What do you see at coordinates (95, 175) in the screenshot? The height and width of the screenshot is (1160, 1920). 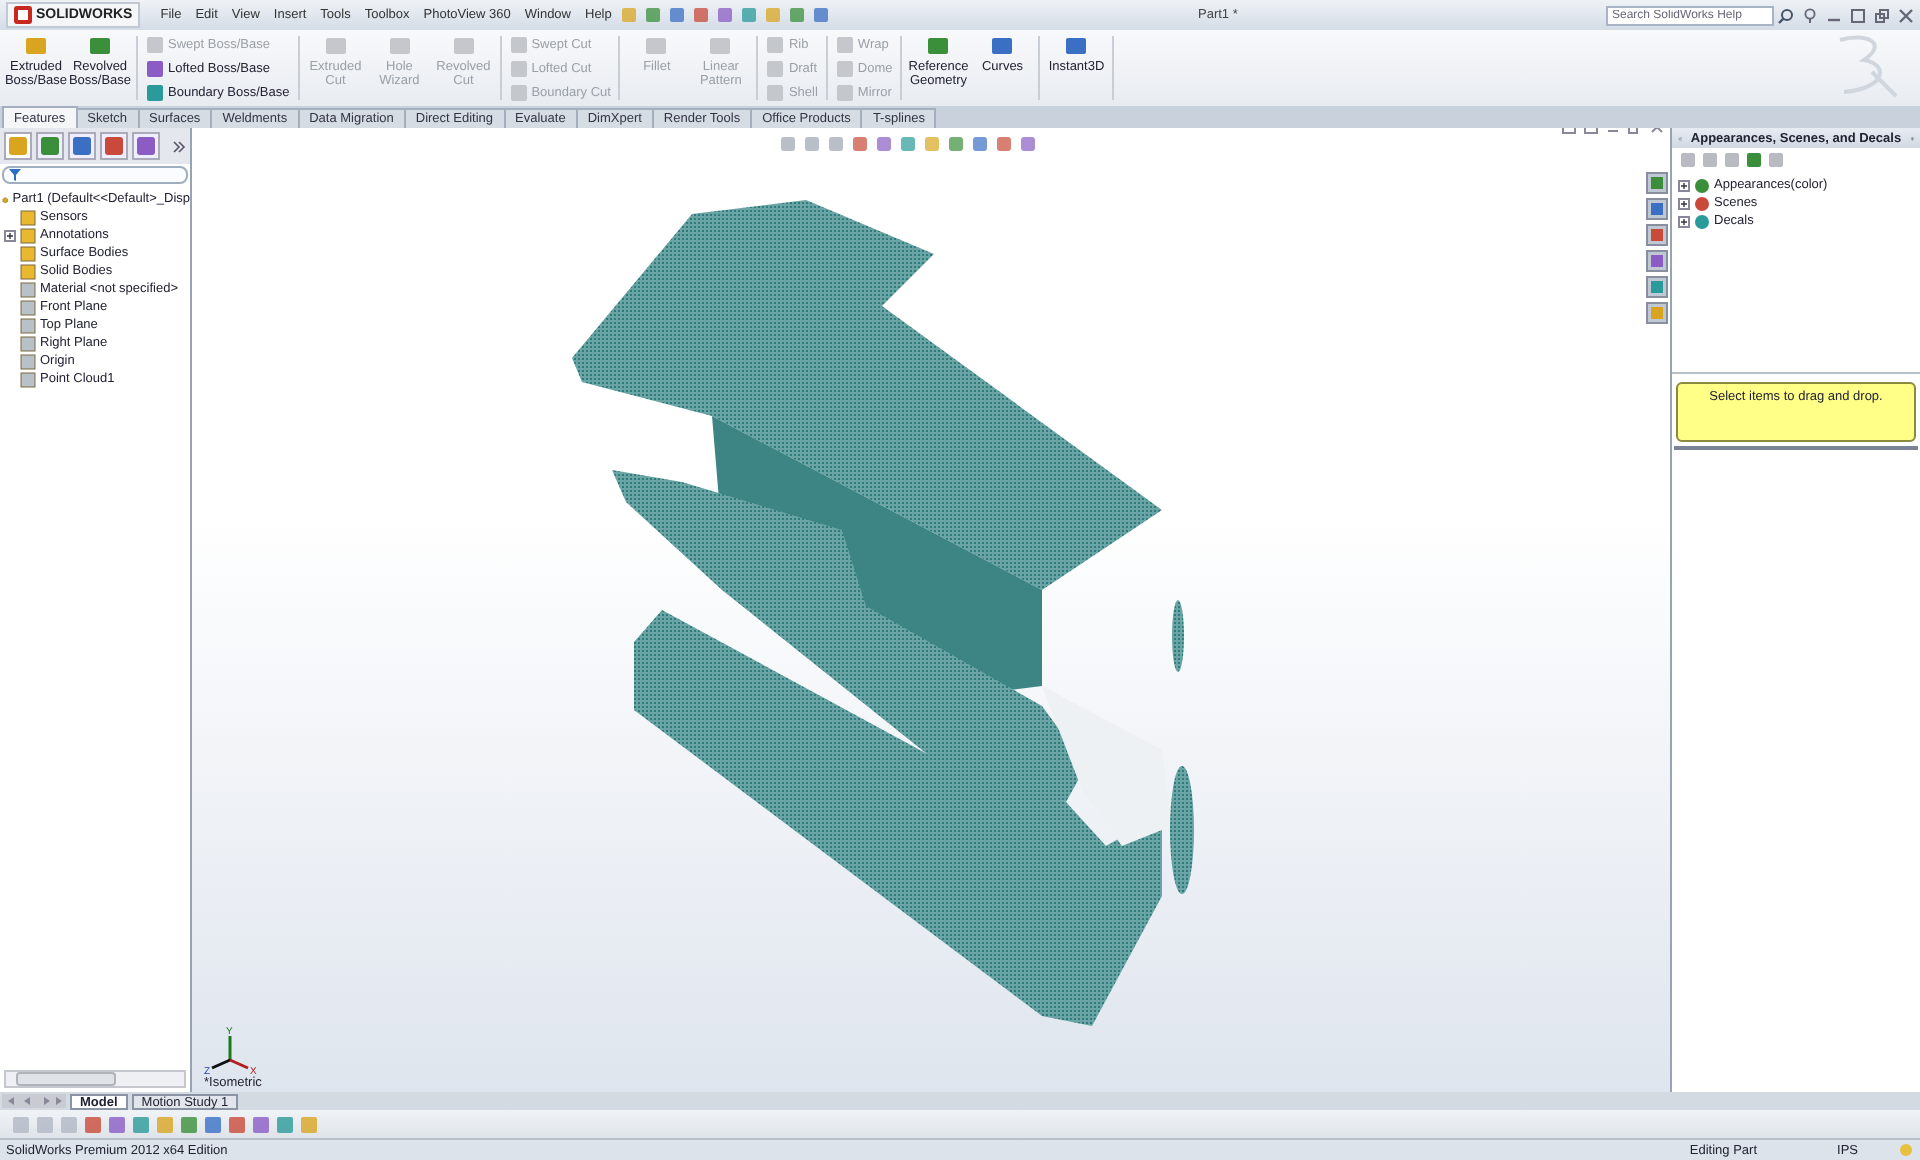 I see `filter-field` at bounding box center [95, 175].